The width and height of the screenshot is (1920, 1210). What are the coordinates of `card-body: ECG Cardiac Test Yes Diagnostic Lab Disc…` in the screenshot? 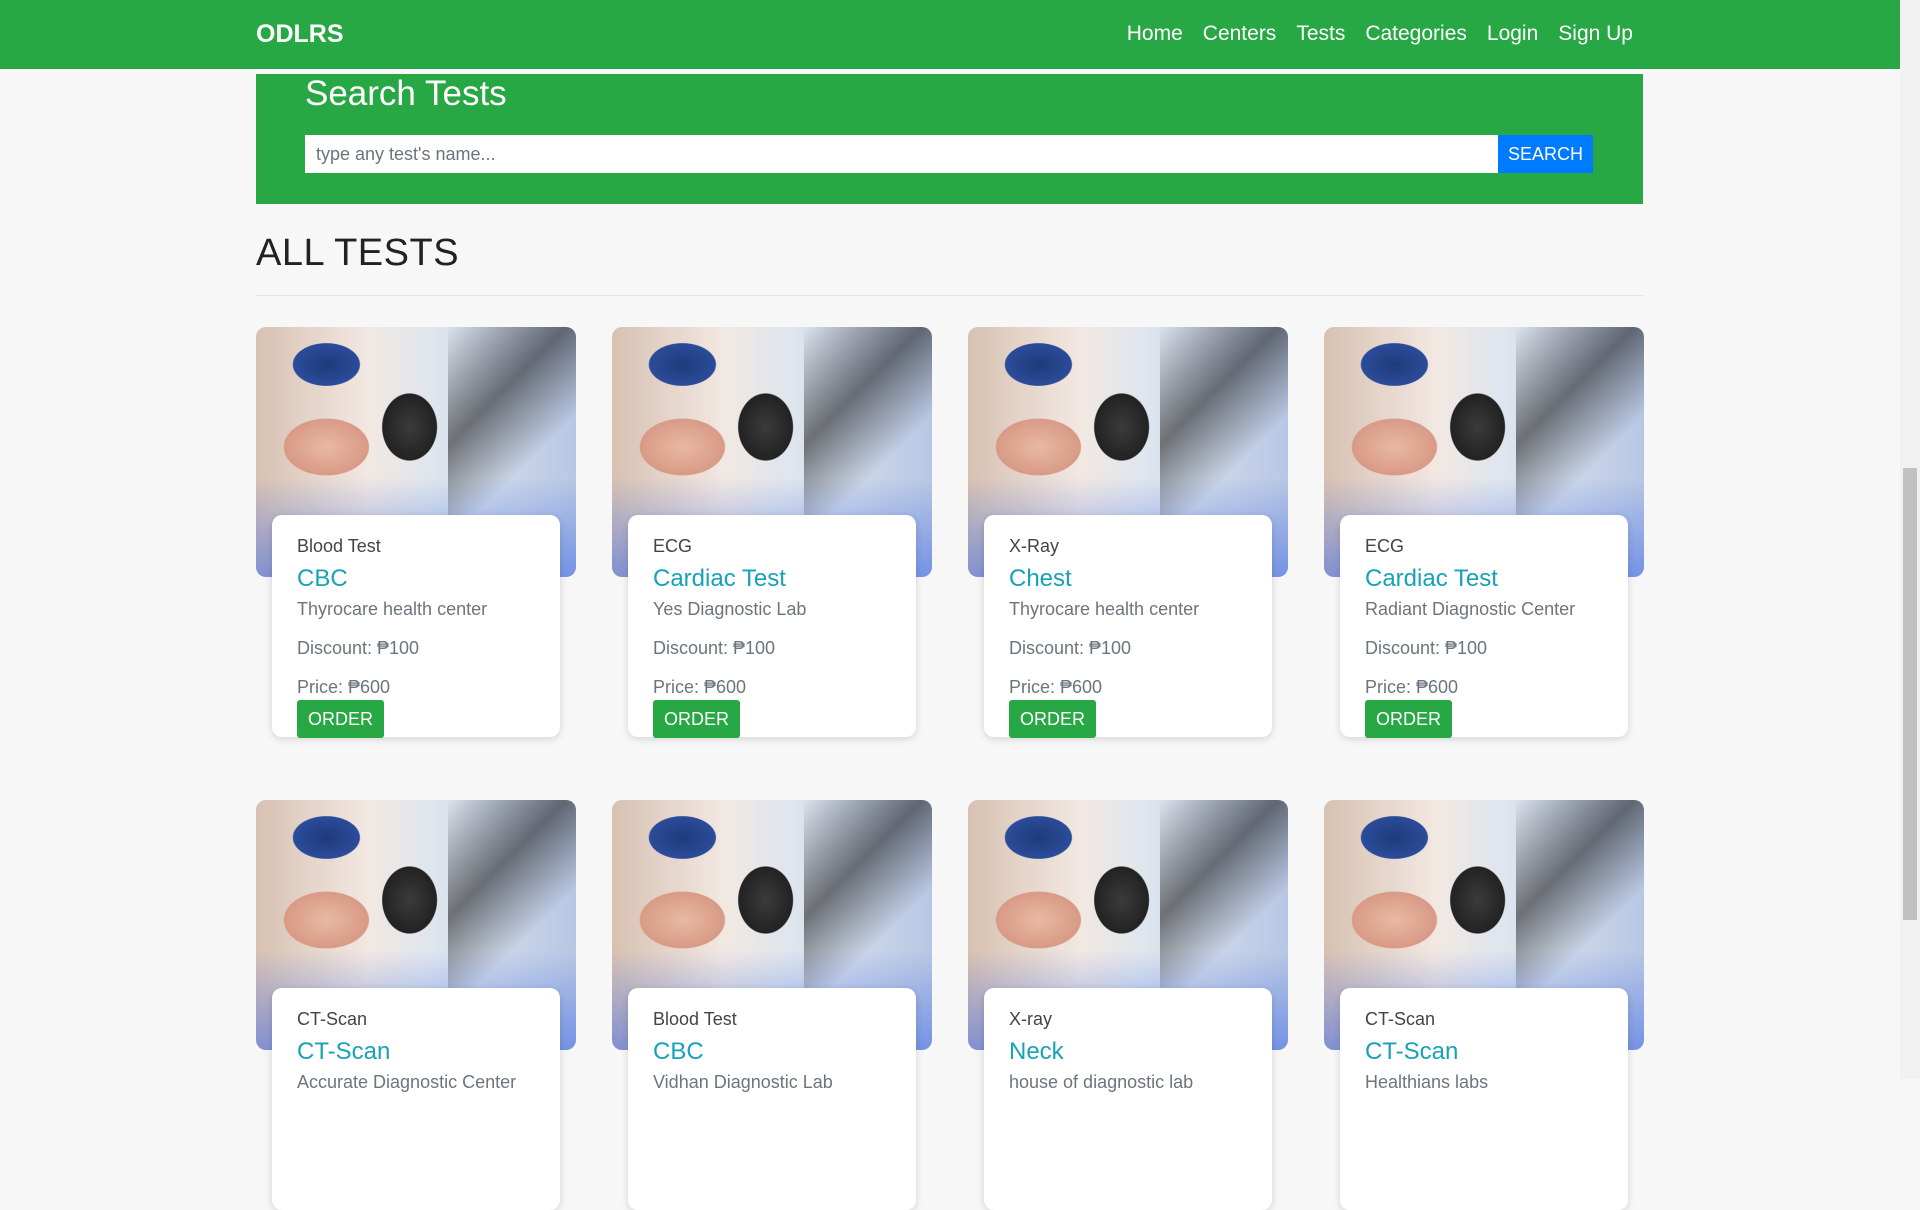 It's located at (772, 626).